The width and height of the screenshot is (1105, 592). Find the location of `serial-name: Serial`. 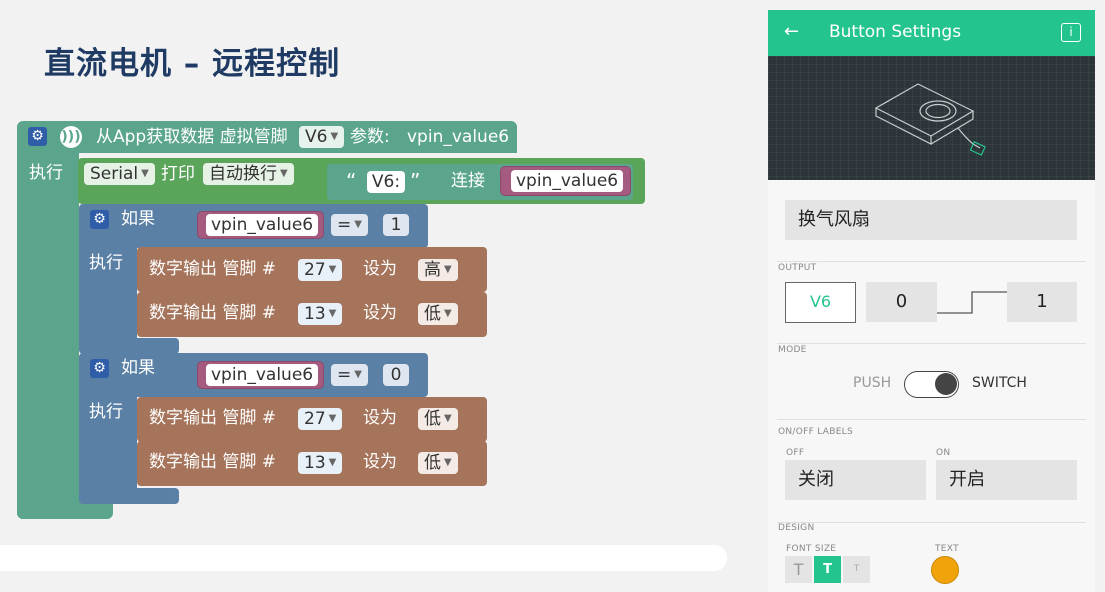

serial-name: Serial is located at coordinates (114, 174).